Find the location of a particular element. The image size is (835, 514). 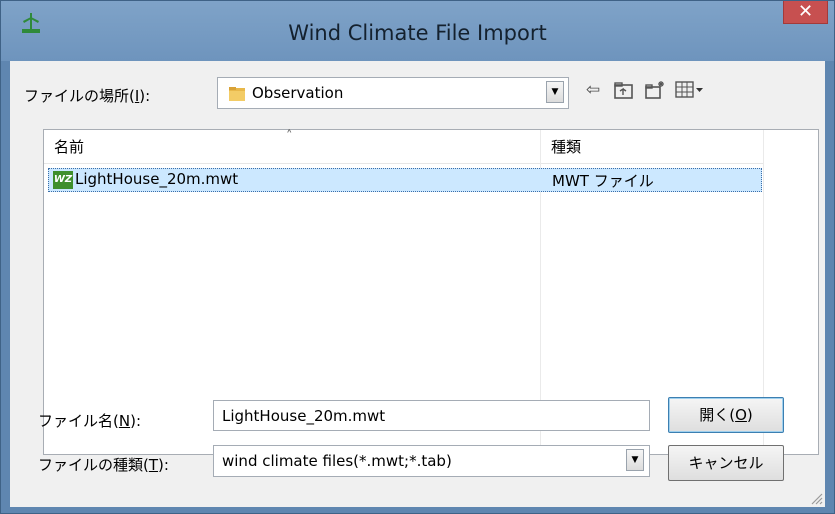

open-button: 開く(O) is located at coordinates (726, 415).